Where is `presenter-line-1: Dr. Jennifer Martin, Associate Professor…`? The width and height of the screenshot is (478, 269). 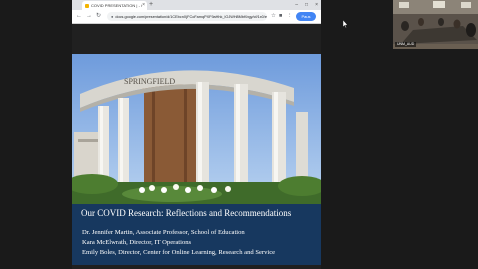 presenter-line-1: Dr. Jennifer Martin, Associate Professor… is located at coordinates (163, 232).